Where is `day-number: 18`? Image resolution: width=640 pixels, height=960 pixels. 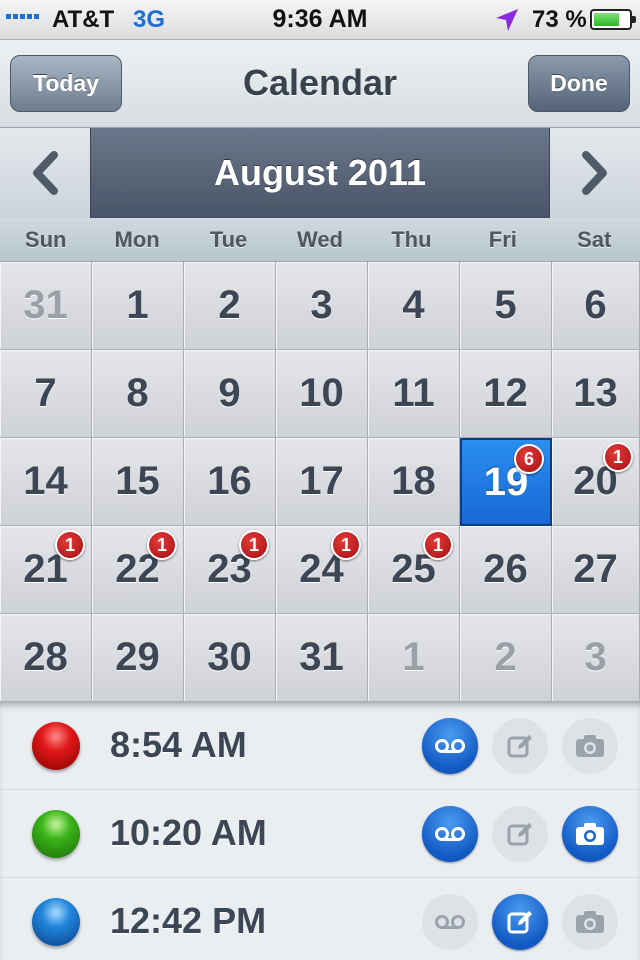
day-number: 18 is located at coordinates (413, 481).